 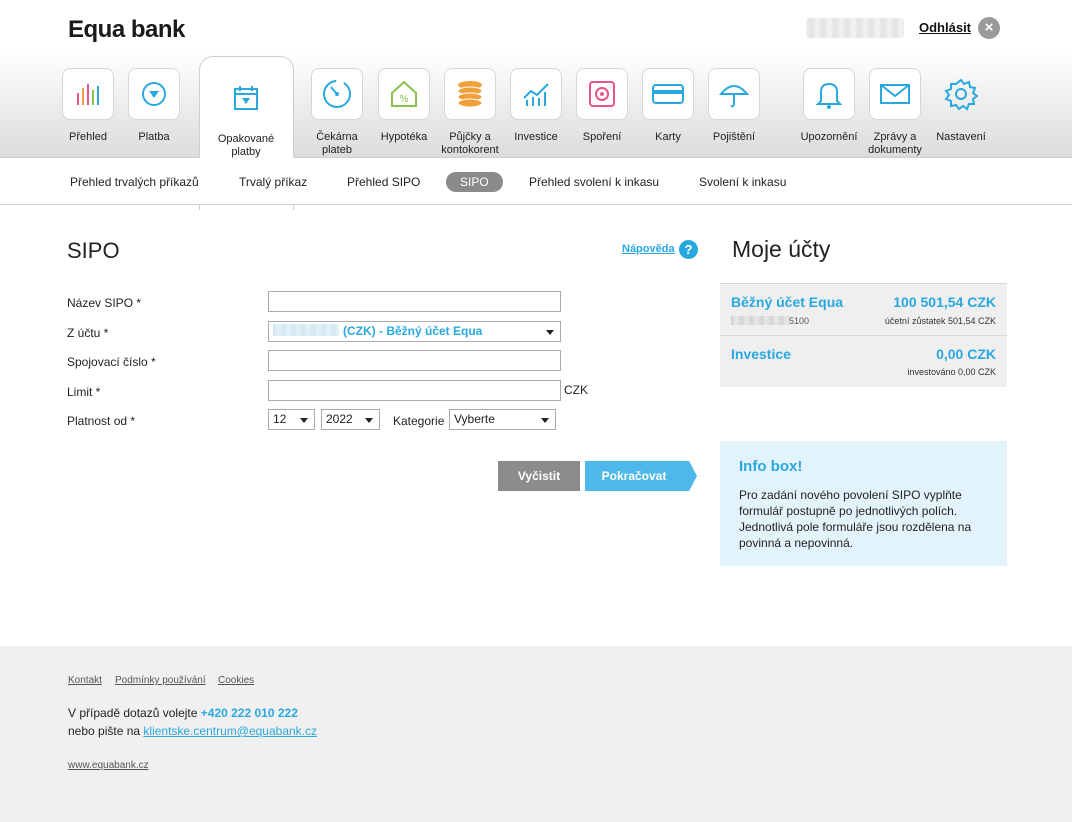 What do you see at coordinates (419, 421) in the screenshot?
I see `category-label: Kategorie` at bounding box center [419, 421].